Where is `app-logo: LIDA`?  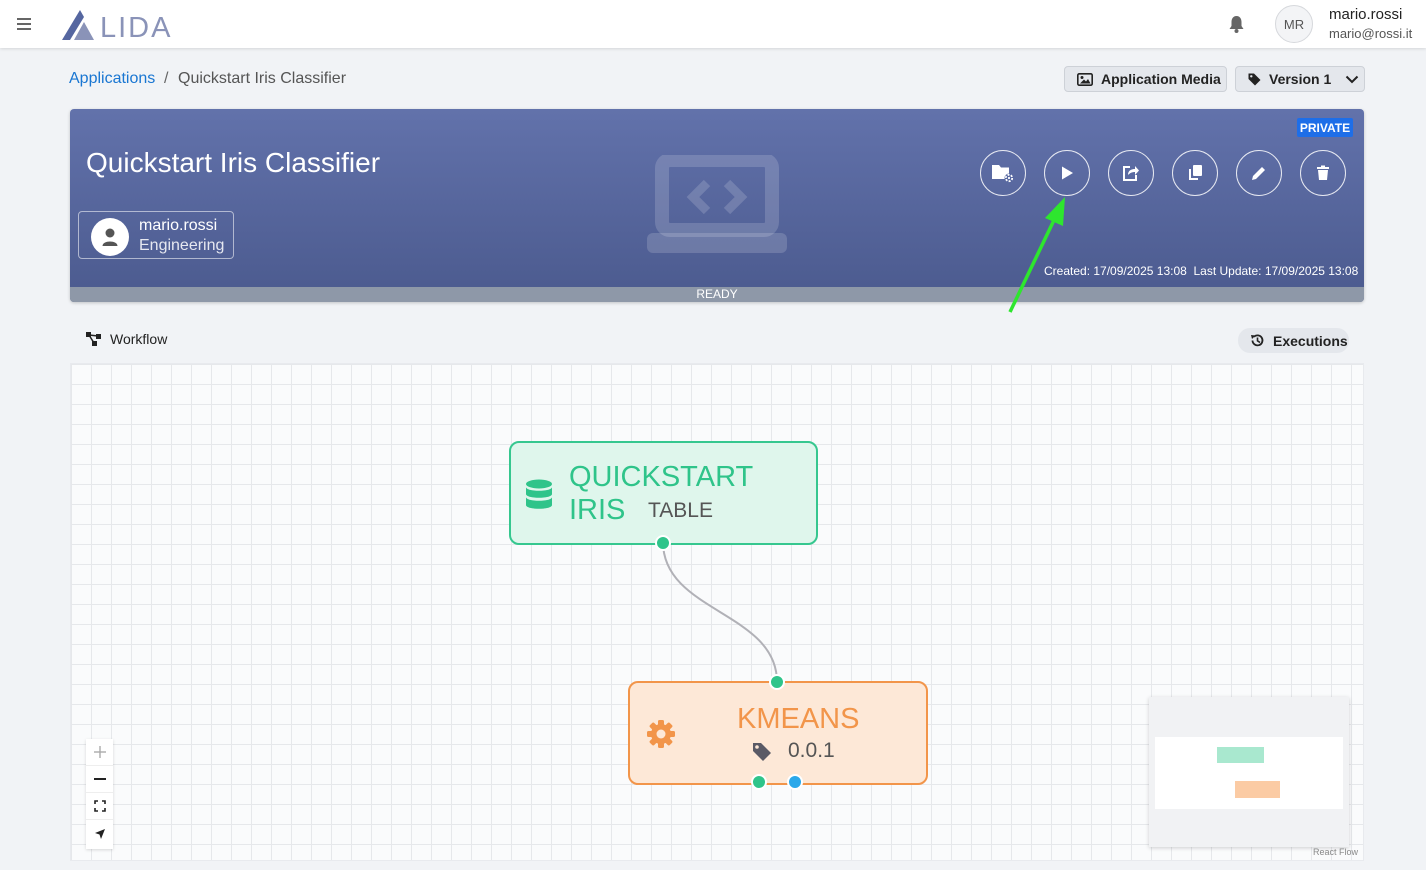 app-logo: LIDA is located at coordinates (120, 25).